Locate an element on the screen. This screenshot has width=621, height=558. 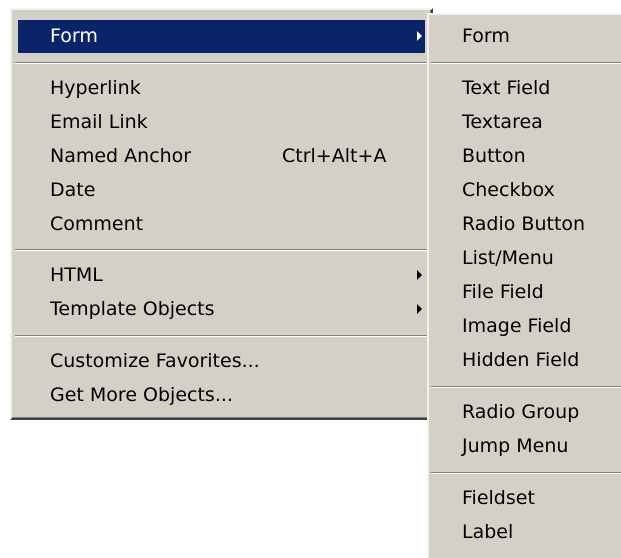
submenu-item-radio-button-label: Radio Button is located at coordinates (524, 224).